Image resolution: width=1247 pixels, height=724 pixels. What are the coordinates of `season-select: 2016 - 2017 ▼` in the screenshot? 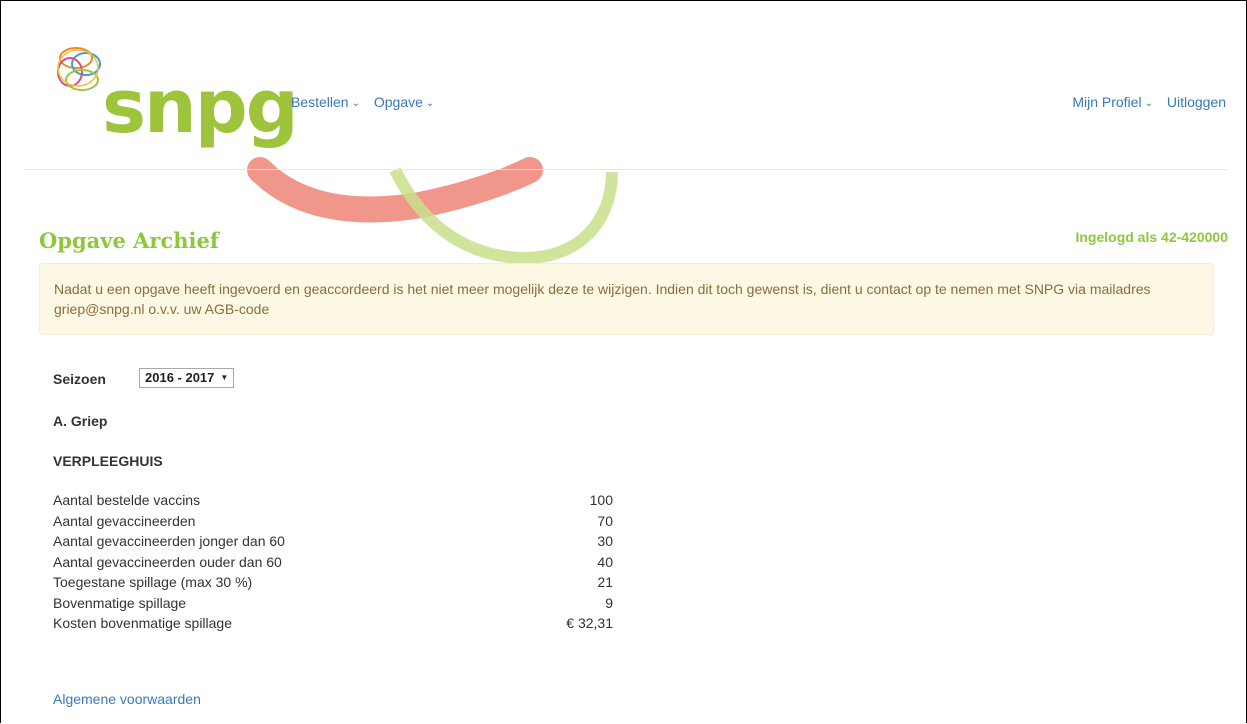 It's located at (187, 378).